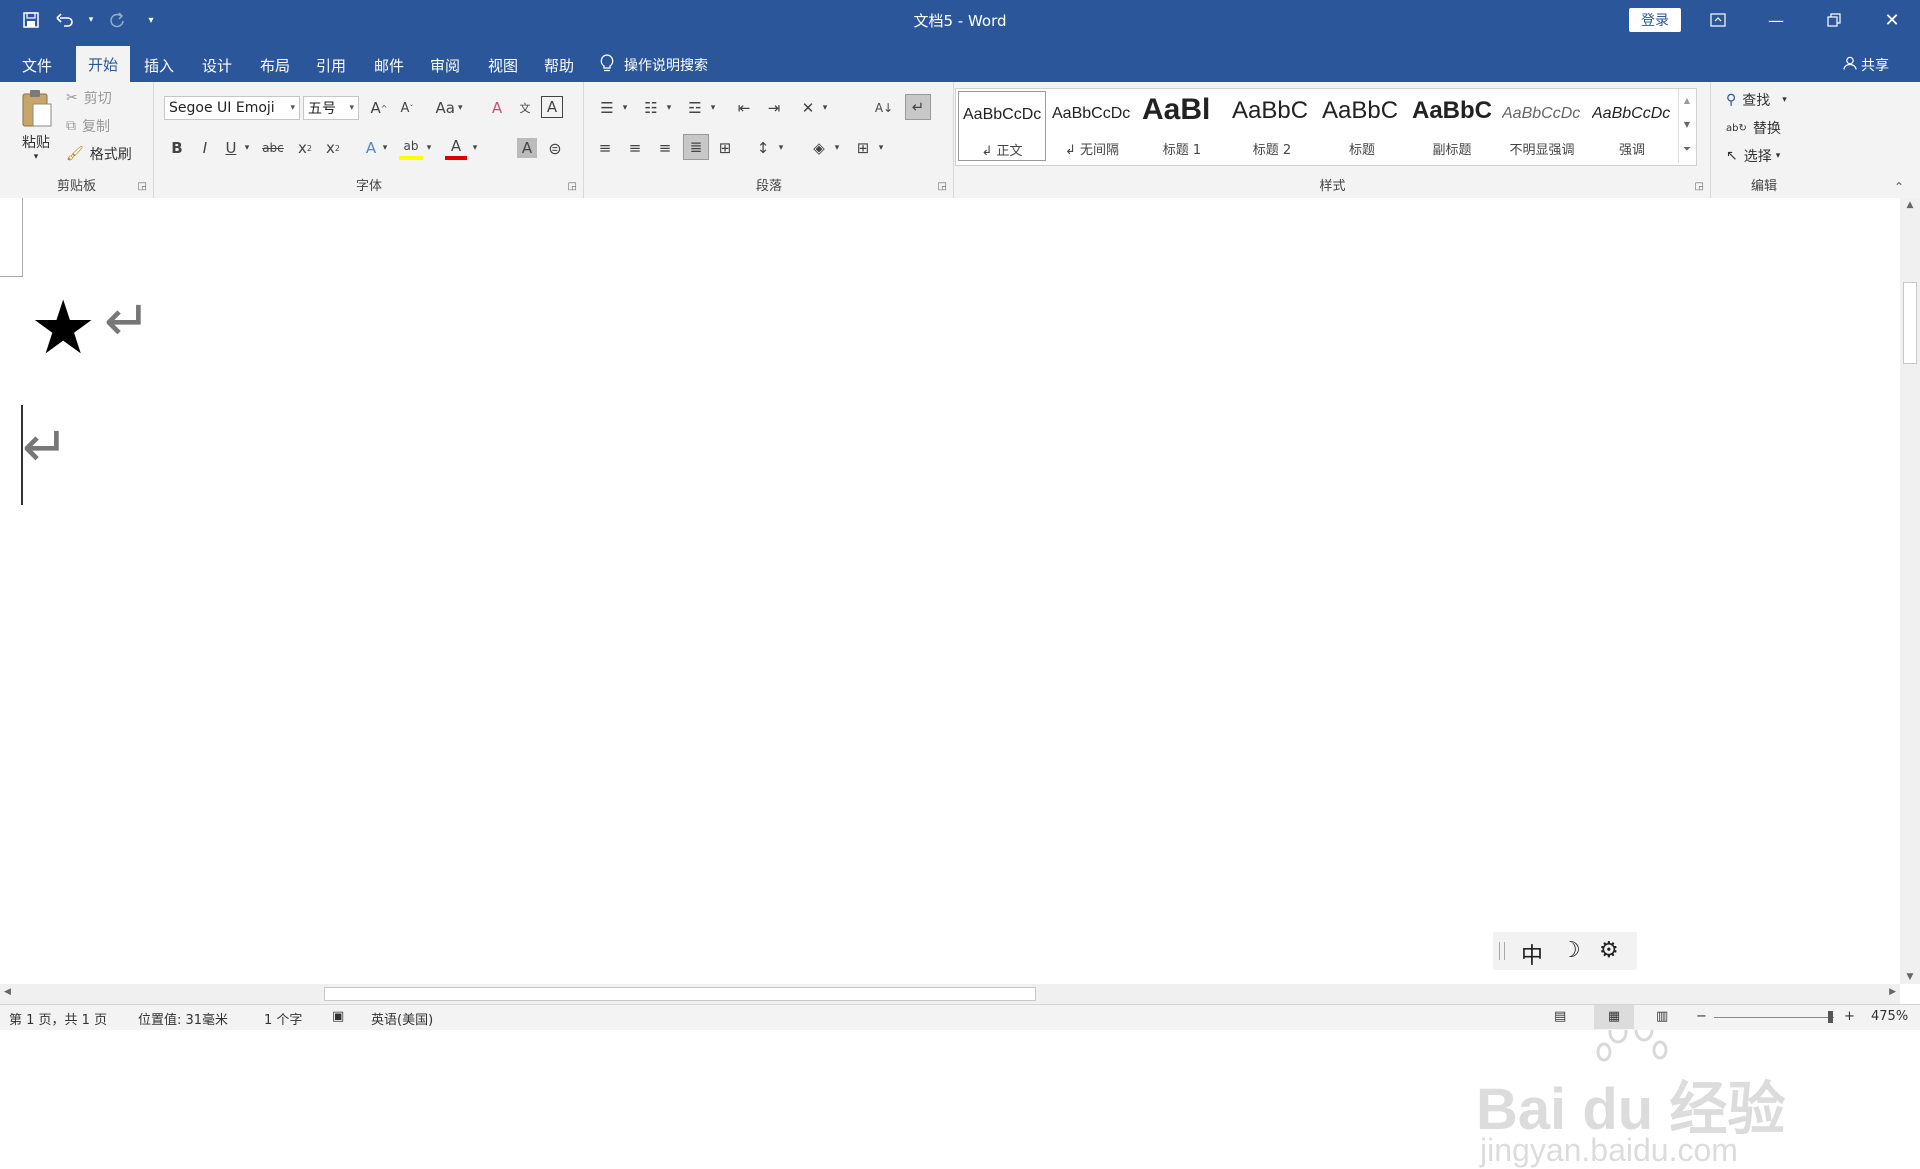 The width and height of the screenshot is (1920, 1169). I want to click on grow-font-icon: A ^, so click(379, 108).